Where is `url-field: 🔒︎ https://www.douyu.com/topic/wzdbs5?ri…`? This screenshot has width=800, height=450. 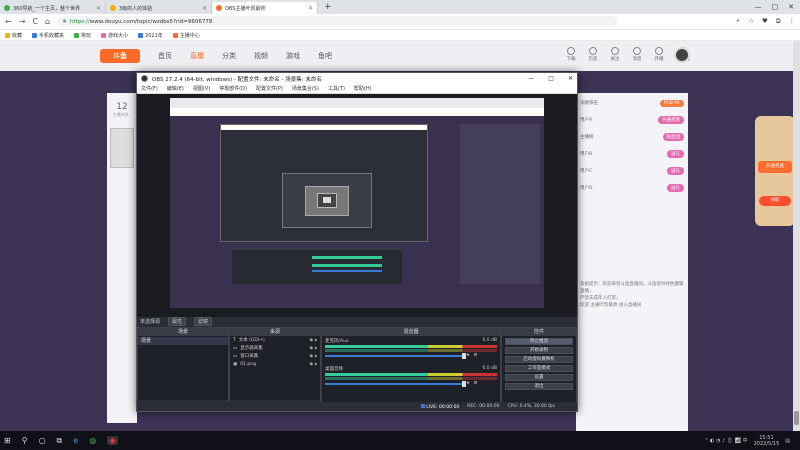
url-field: 🔒︎ https://www.douyu.com/topic/wzdbs5?ri… is located at coordinates (337, 21).